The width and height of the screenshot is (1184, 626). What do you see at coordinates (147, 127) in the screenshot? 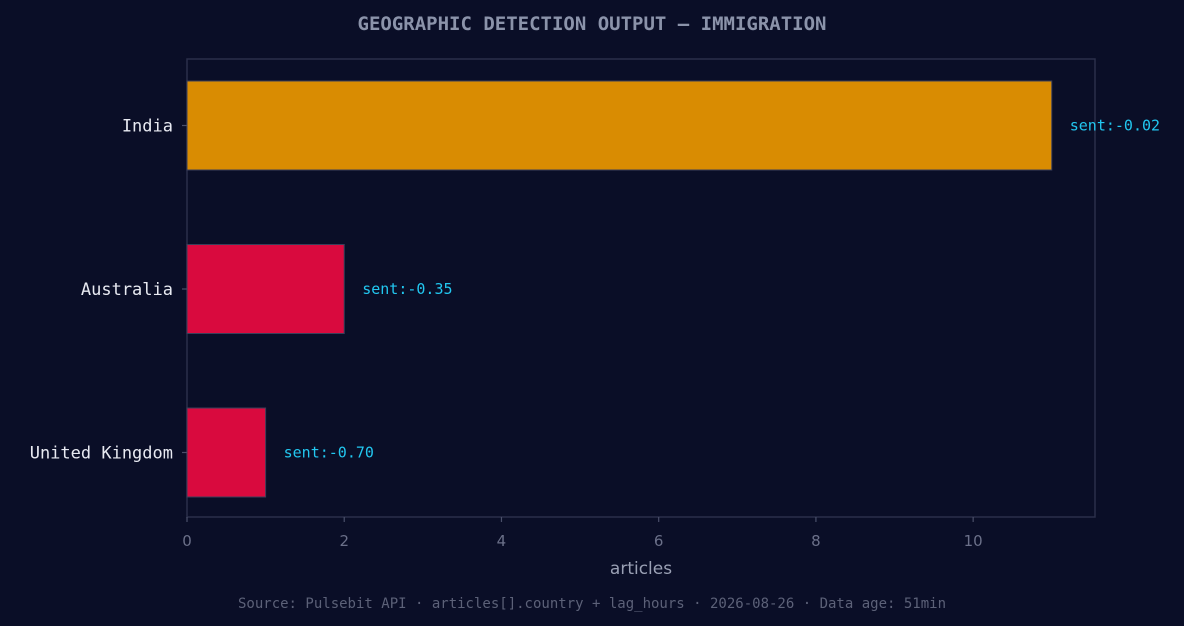
I see `category-label: India` at bounding box center [147, 127].